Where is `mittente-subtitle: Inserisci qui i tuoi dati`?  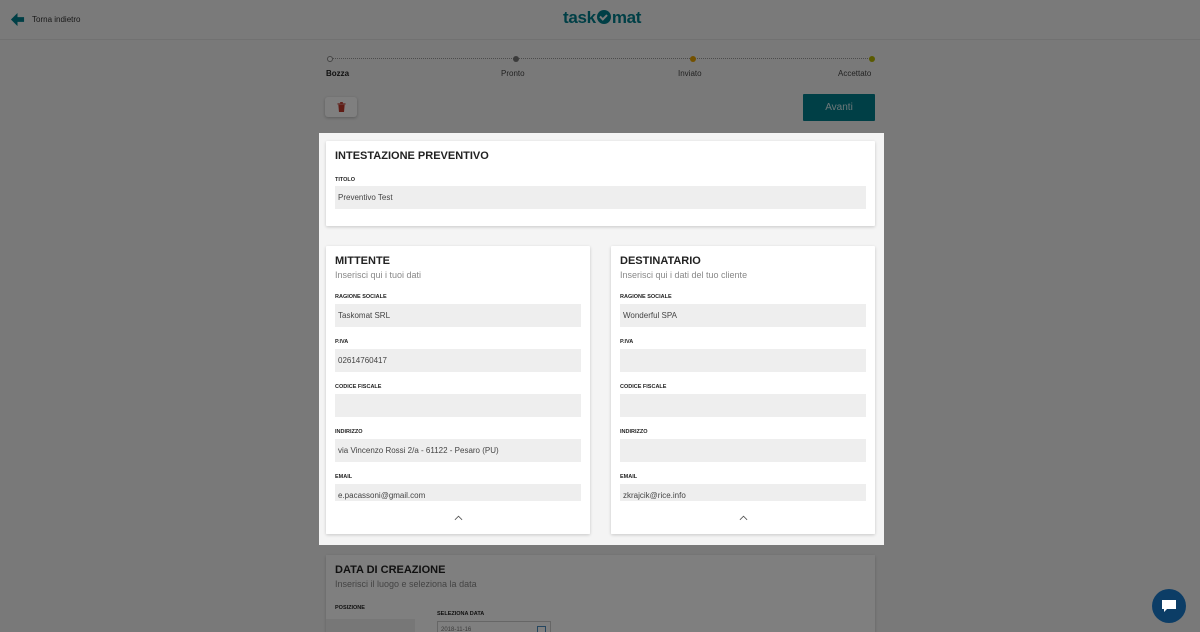
mittente-subtitle: Inserisci qui i tuoi dati is located at coordinates (378, 275).